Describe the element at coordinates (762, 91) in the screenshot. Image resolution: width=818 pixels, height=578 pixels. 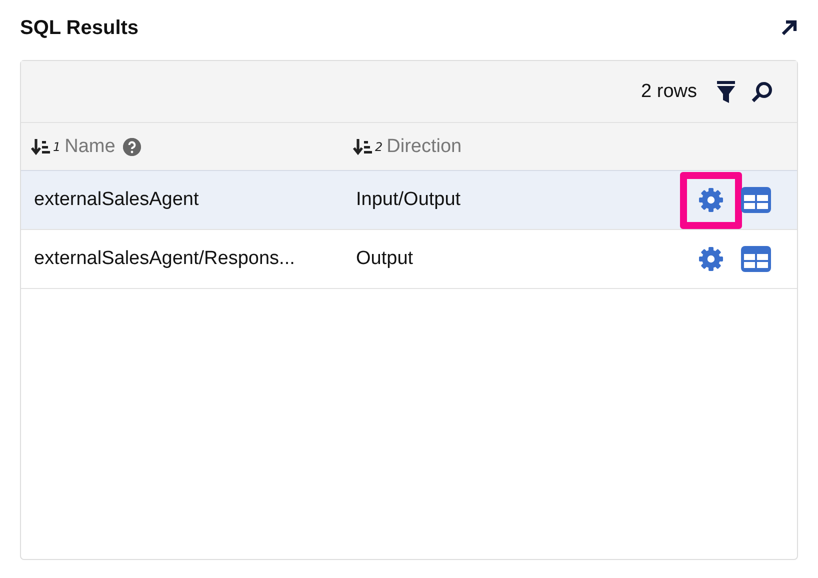
I see `search-icon` at that location.